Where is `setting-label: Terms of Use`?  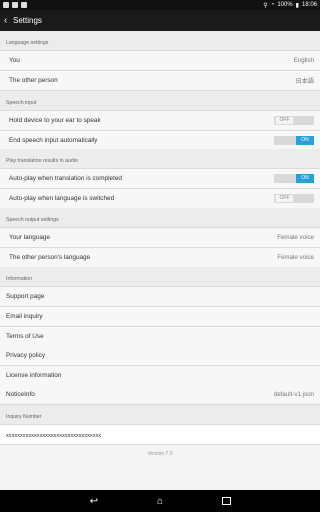 setting-label: Terms of Use is located at coordinates (25, 336).